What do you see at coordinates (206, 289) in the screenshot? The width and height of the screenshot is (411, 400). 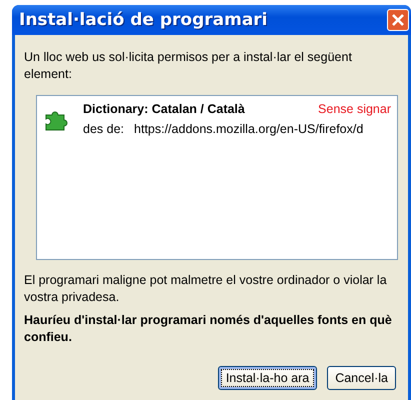 I see `warning-text: El programari maligne pot malmetre el vostre ordinador o violar la vostra privadesa.` at bounding box center [206, 289].